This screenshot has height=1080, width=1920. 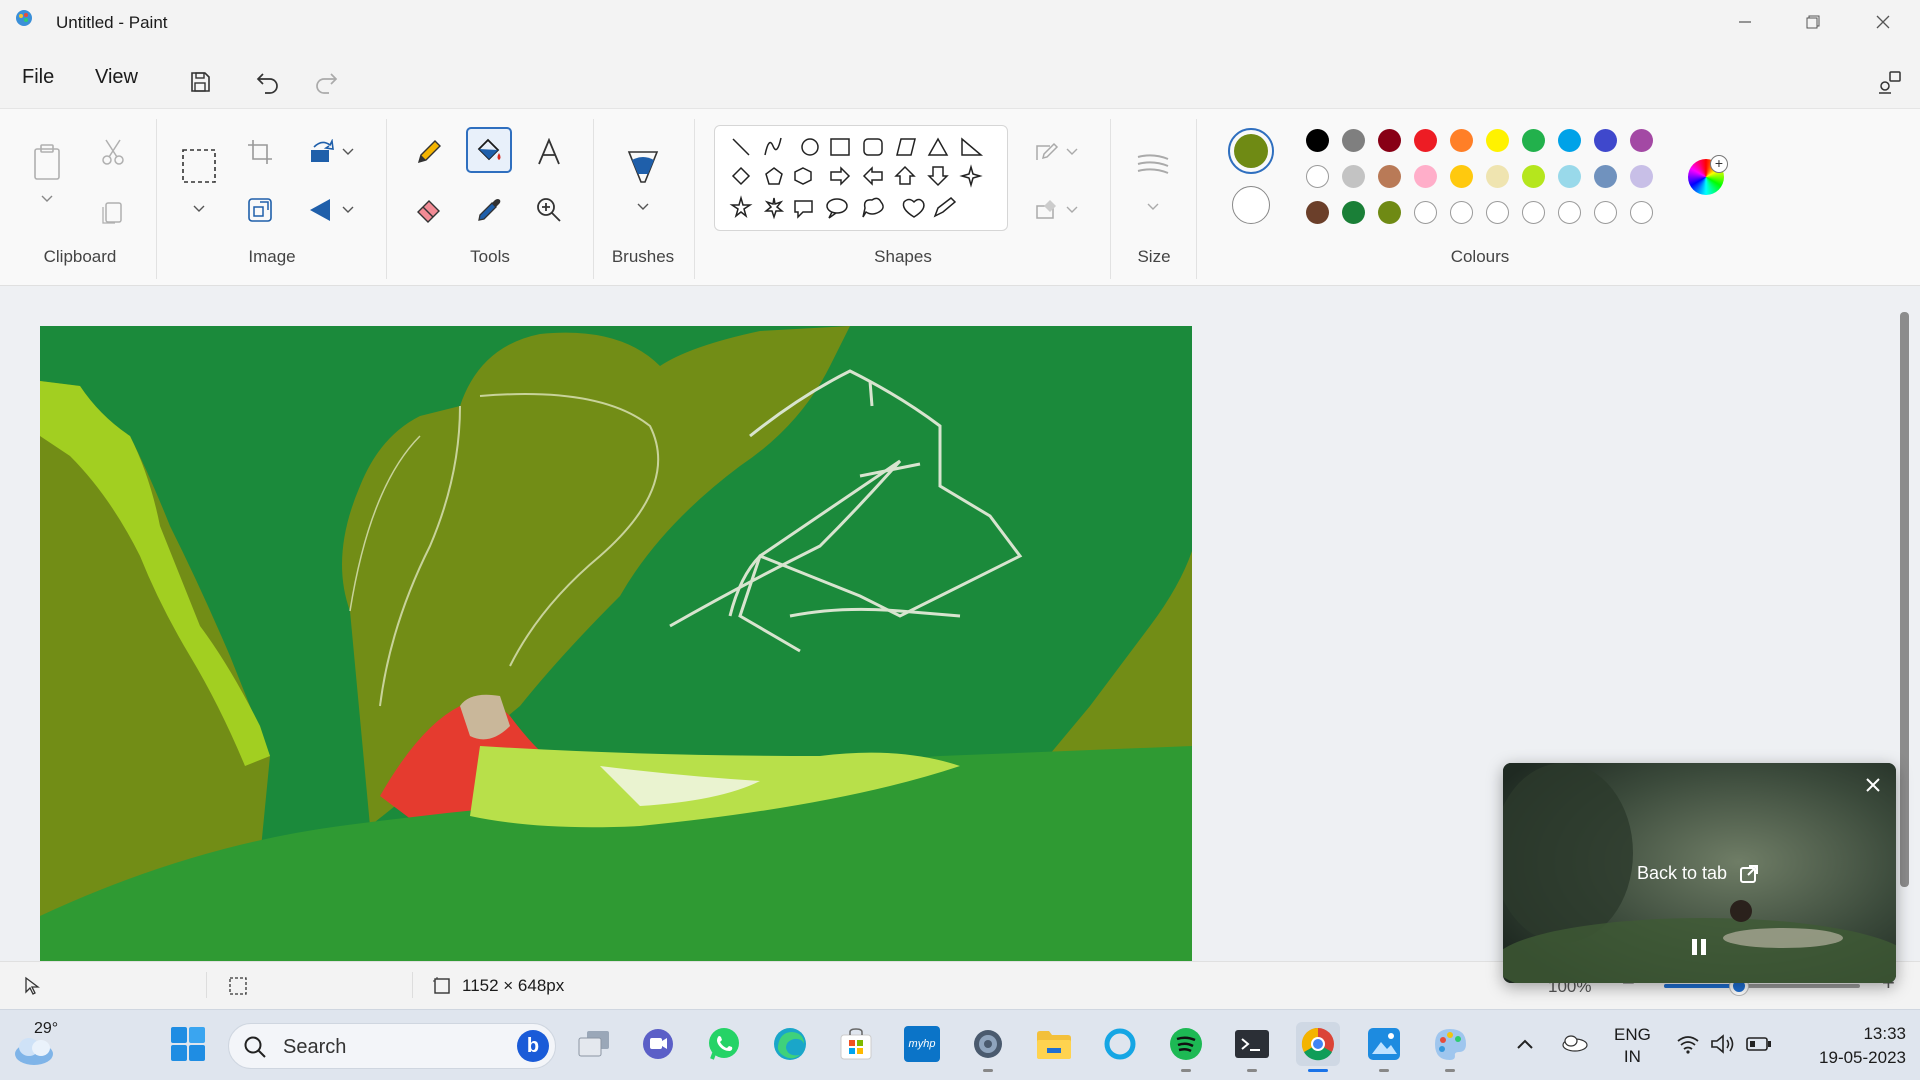 What do you see at coordinates (1699, 947) in the screenshot?
I see `pause-button` at bounding box center [1699, 947].